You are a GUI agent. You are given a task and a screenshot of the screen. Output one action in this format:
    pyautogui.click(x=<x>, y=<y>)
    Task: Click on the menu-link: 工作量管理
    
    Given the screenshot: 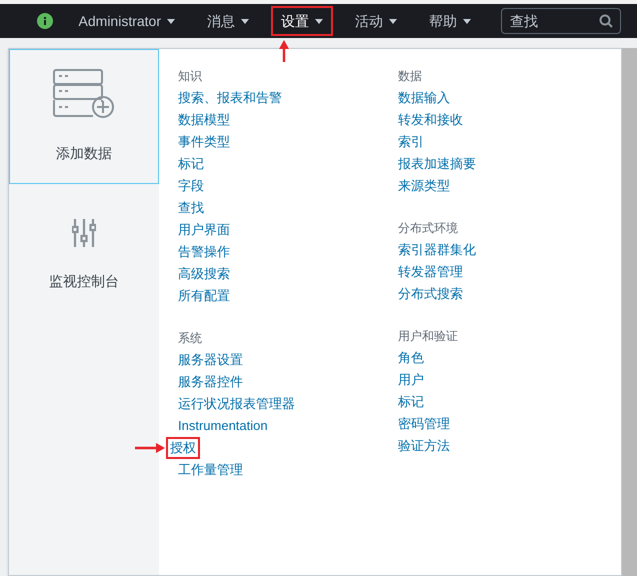 What is the action you would take?
    pyautogui.click(x=210, y=470)
    